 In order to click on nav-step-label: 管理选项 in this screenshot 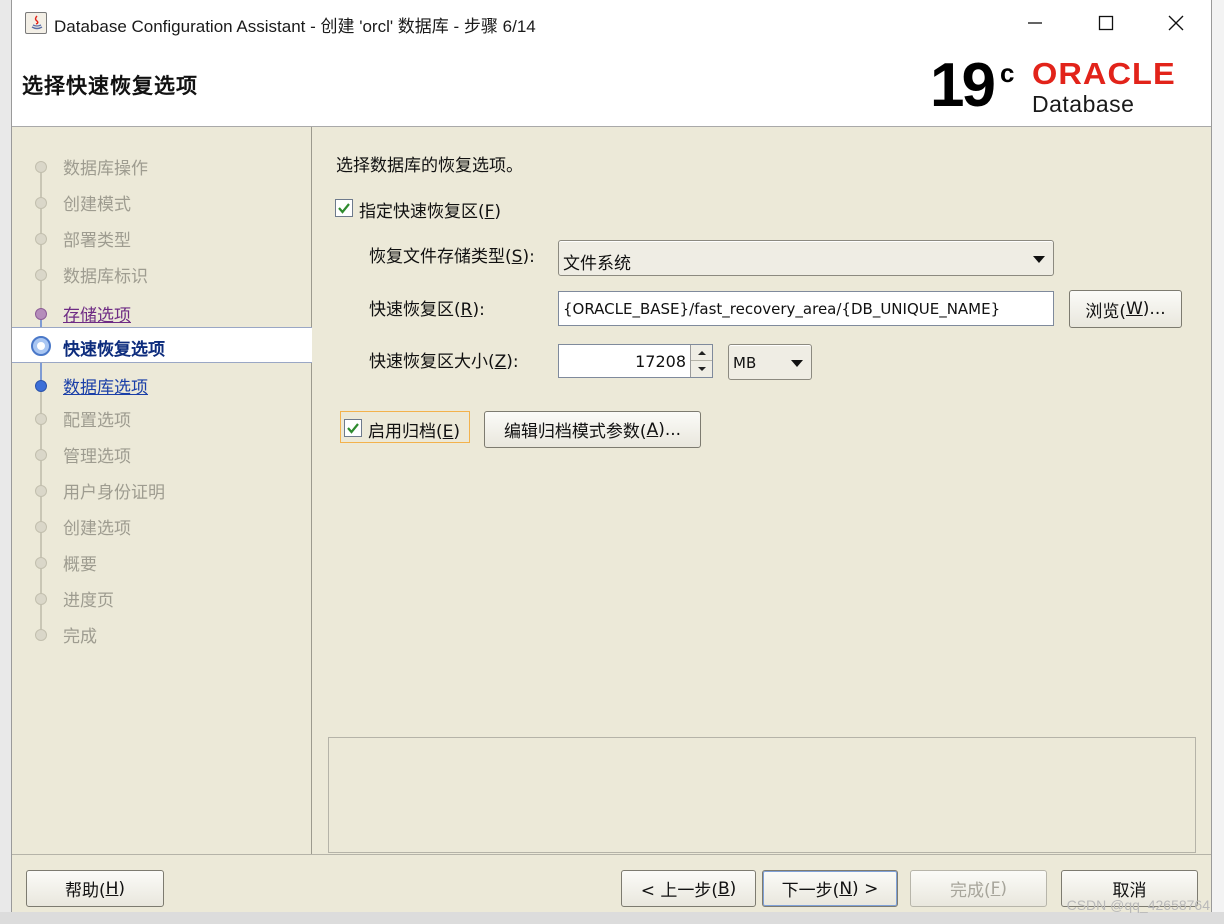, I will do `click(97, 457)`.